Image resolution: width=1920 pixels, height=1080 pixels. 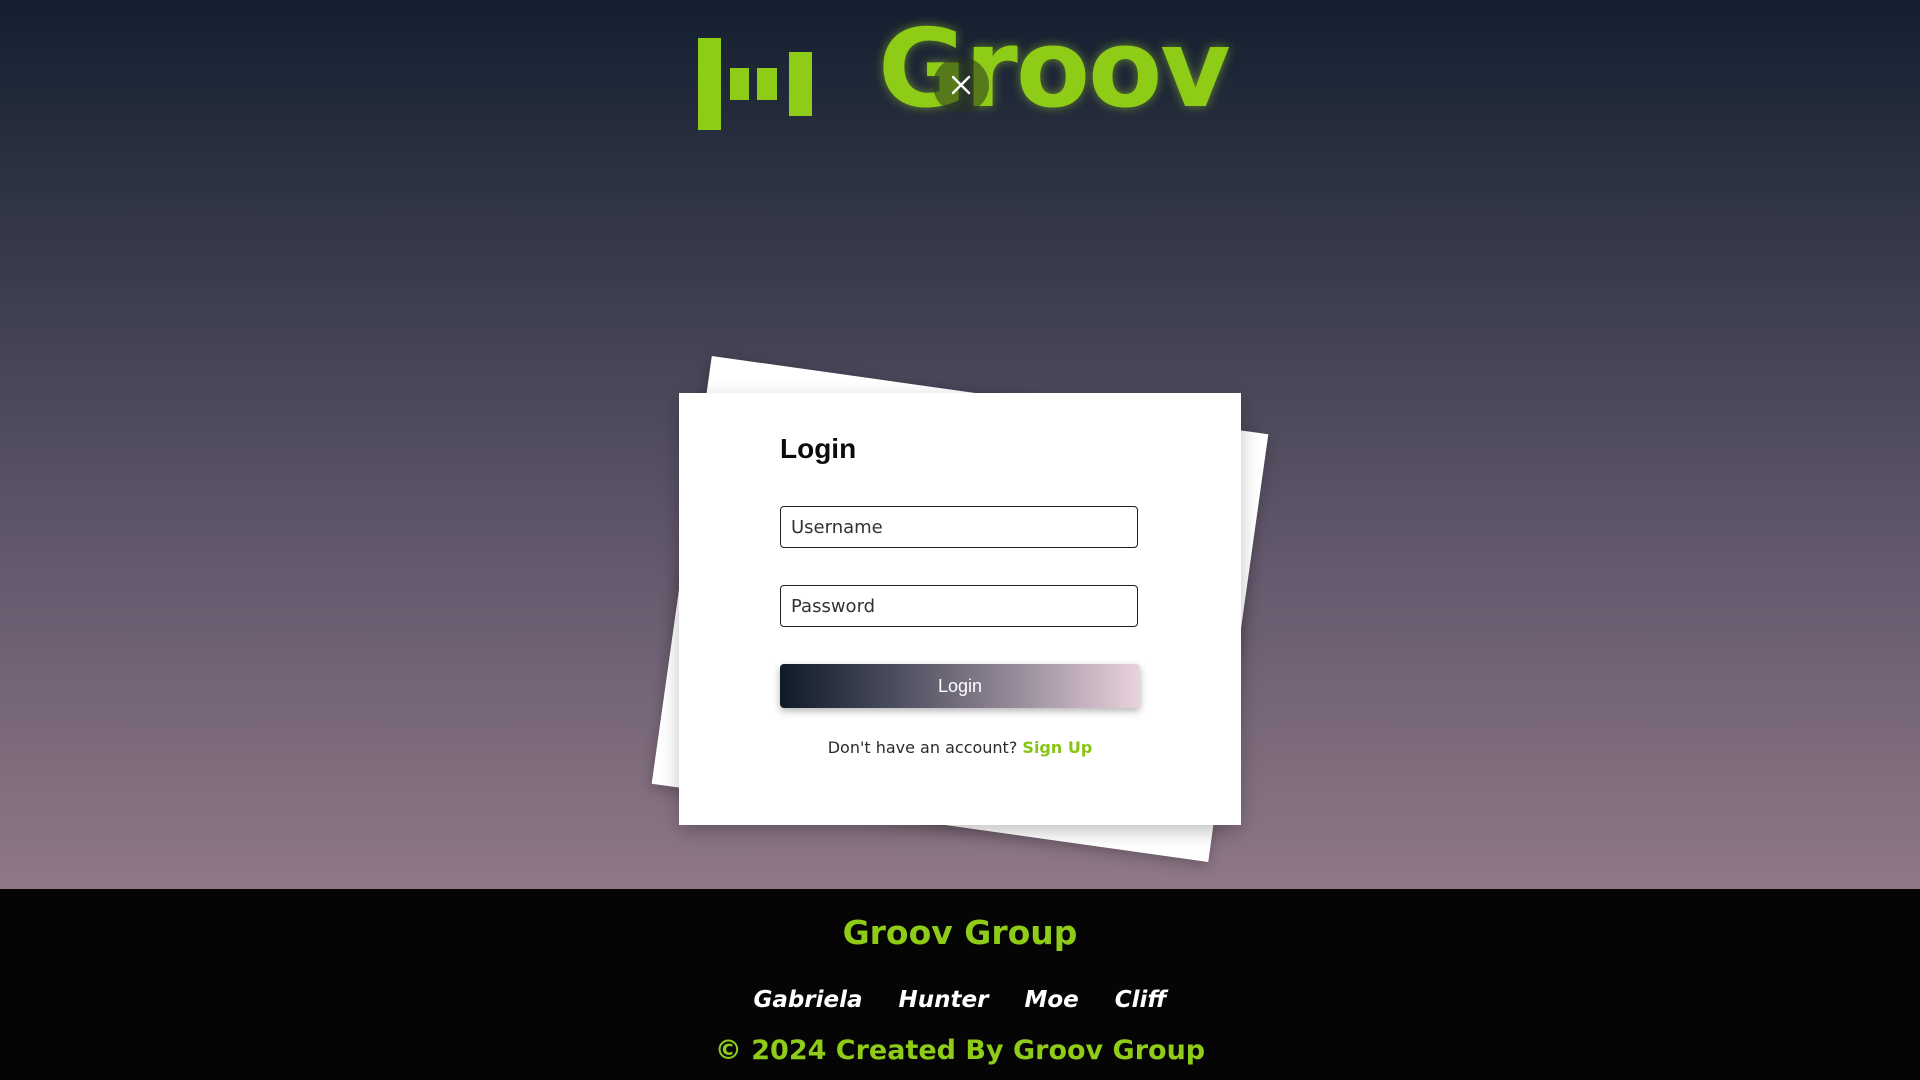 I want to click on login-button: Login, so click(x=960, y=686).